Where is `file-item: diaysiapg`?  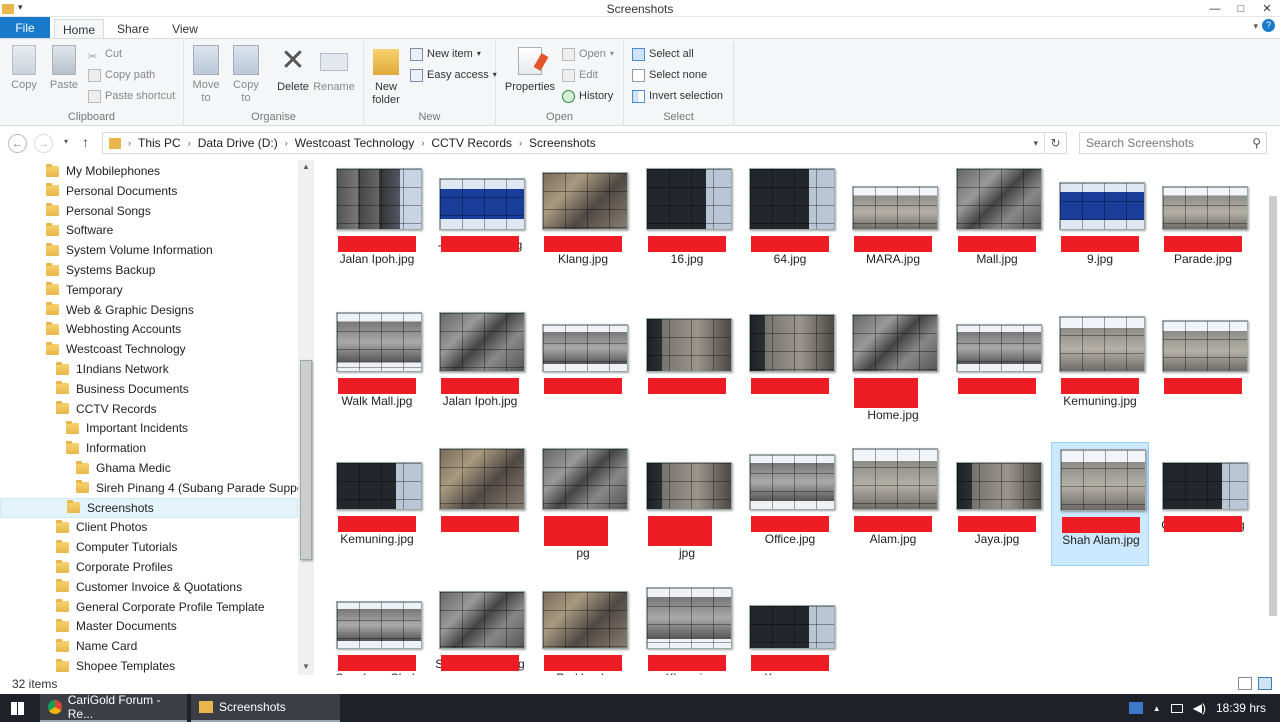 file-item: diaysiapg is located at coordinates (583, 504).